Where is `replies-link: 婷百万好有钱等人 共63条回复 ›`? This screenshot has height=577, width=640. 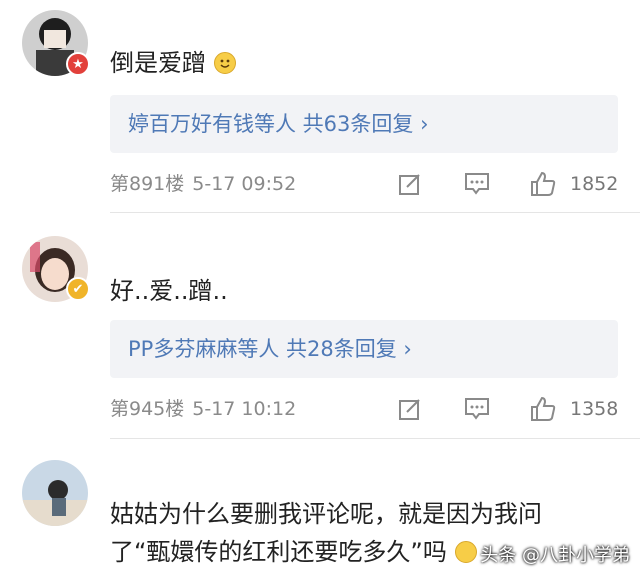 replies-link: 婷百万好有钱等人 共63条回复 › is located at coordinates (364, 124).